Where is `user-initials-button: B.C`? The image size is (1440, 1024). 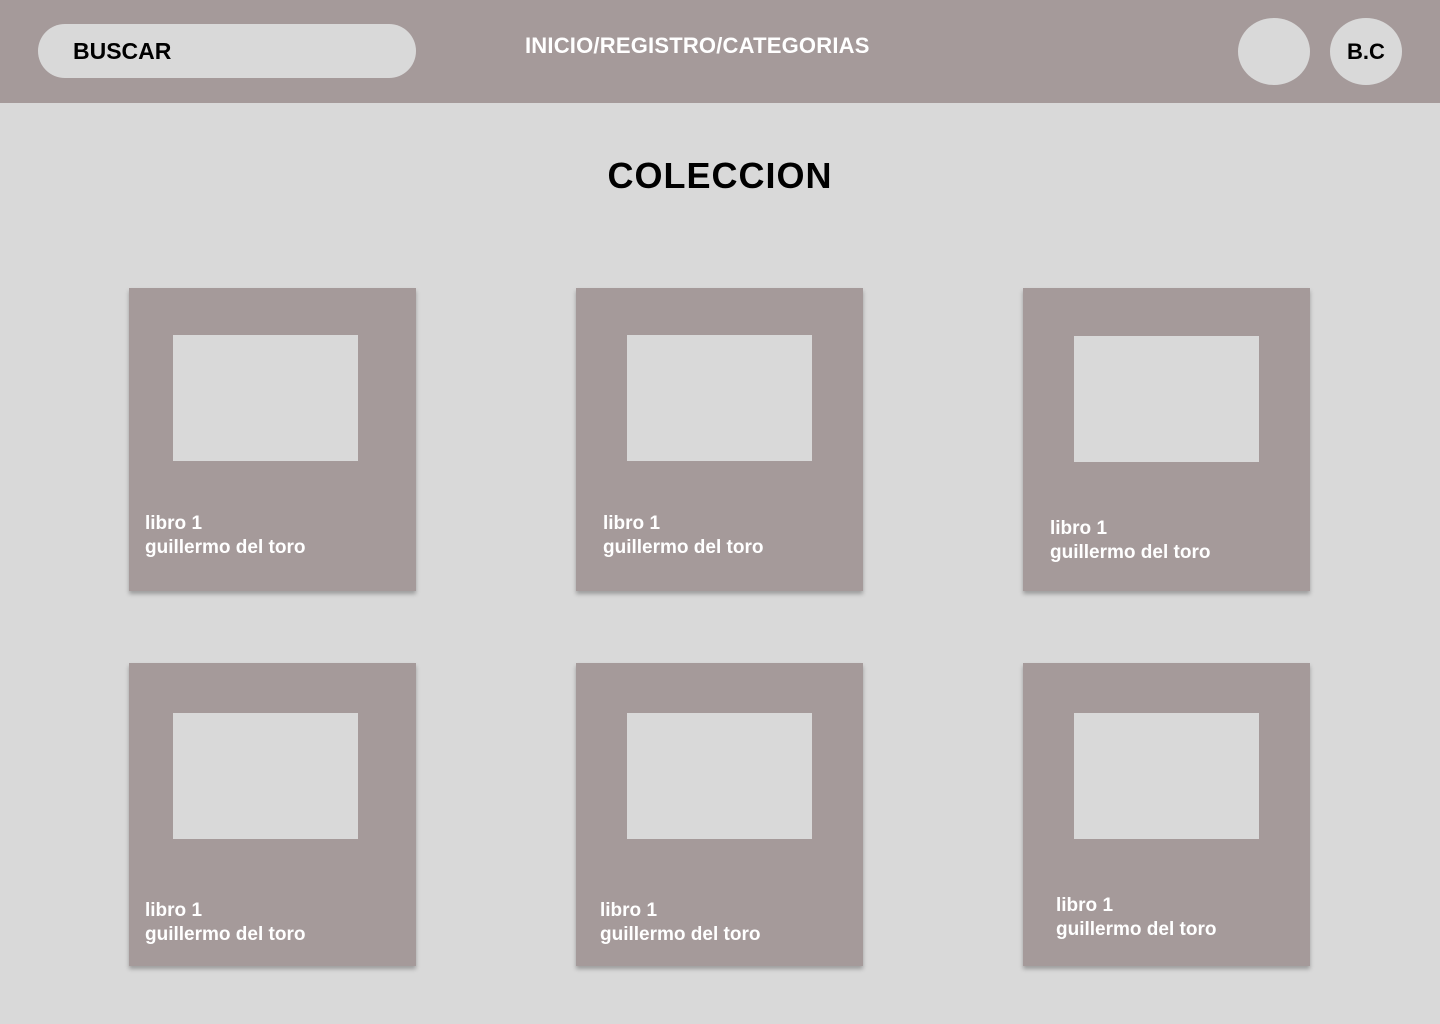
user-initials-button: B.C is located at coordinates (1366, 51).